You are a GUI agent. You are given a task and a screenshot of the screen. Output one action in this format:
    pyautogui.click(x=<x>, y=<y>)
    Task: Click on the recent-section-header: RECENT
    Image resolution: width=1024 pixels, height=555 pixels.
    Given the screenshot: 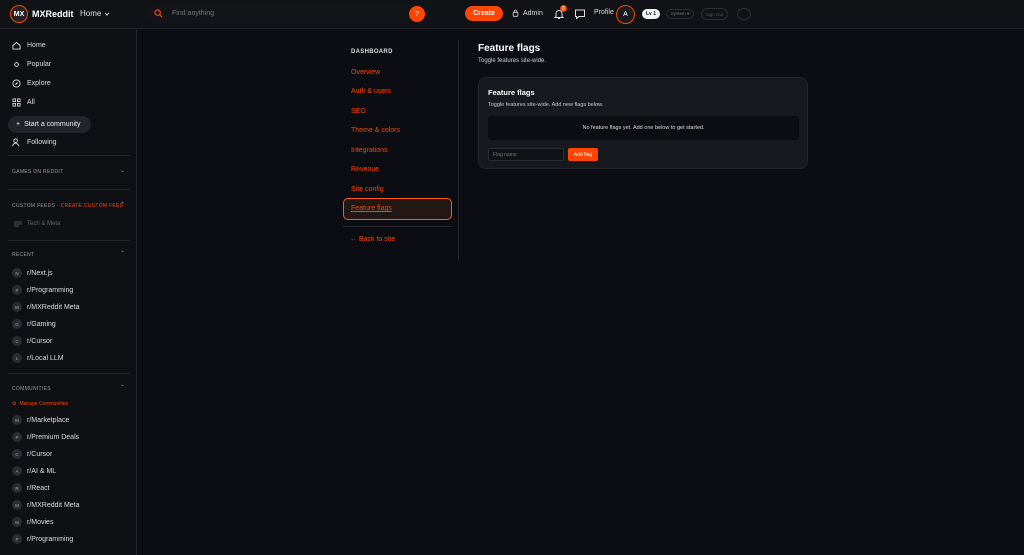 What is the action you would take?
    pyautogui.click(x=23, y=255)
    